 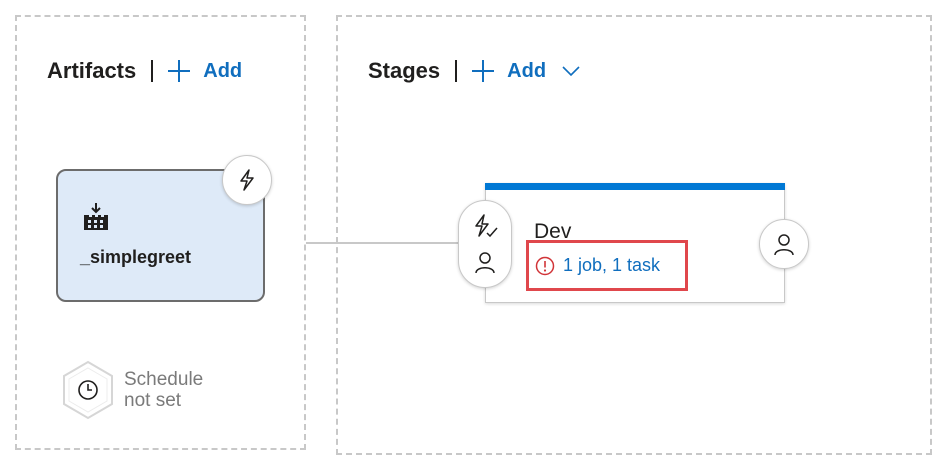 What do you see at coordinates (96, 216) in the screenshot?
I see `build-icon` at bounding box center [96, 216].